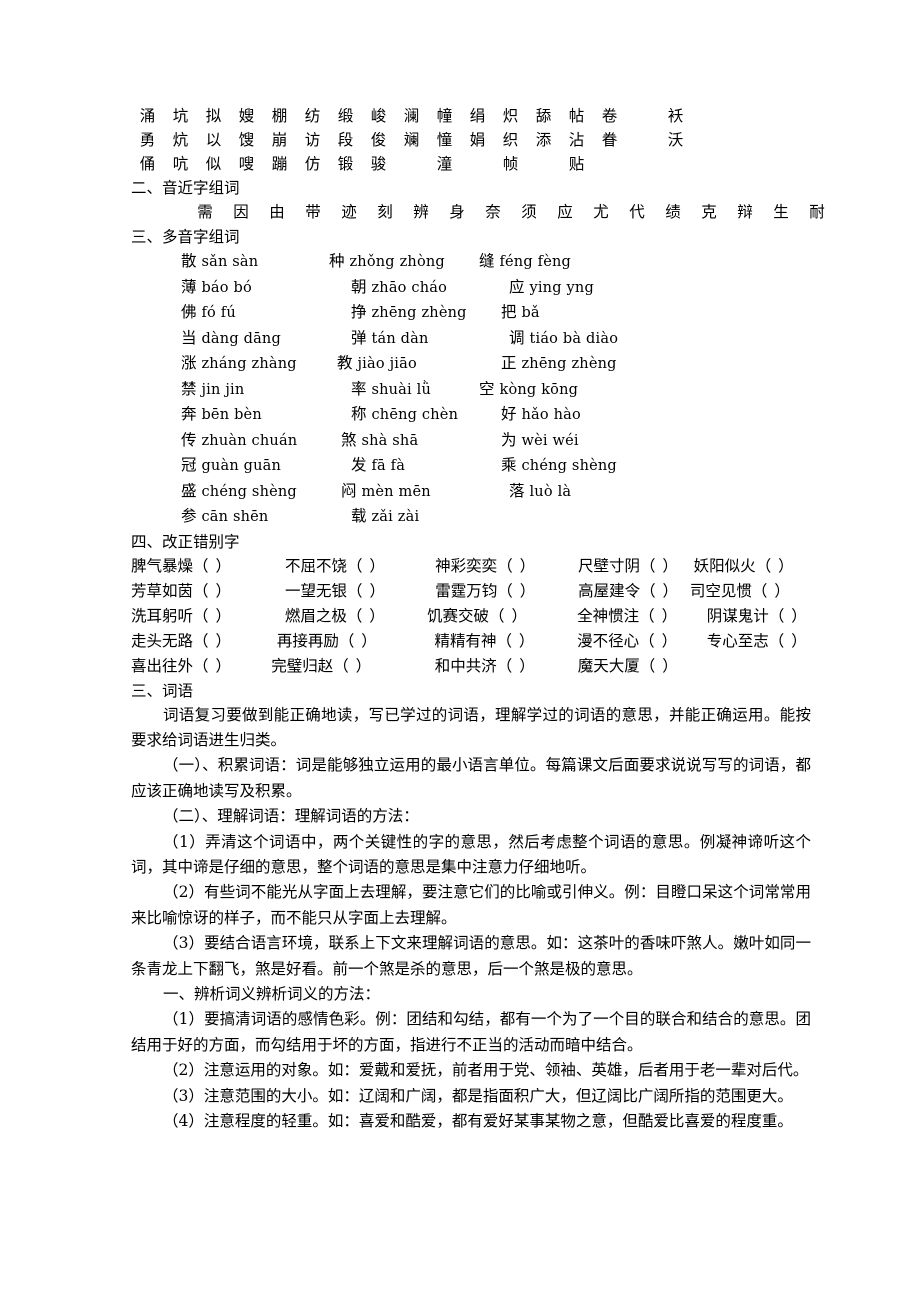 The width and height of the screenshot is (920, 1302). I want to click on polyphone-character: 称, so click(359, 414).